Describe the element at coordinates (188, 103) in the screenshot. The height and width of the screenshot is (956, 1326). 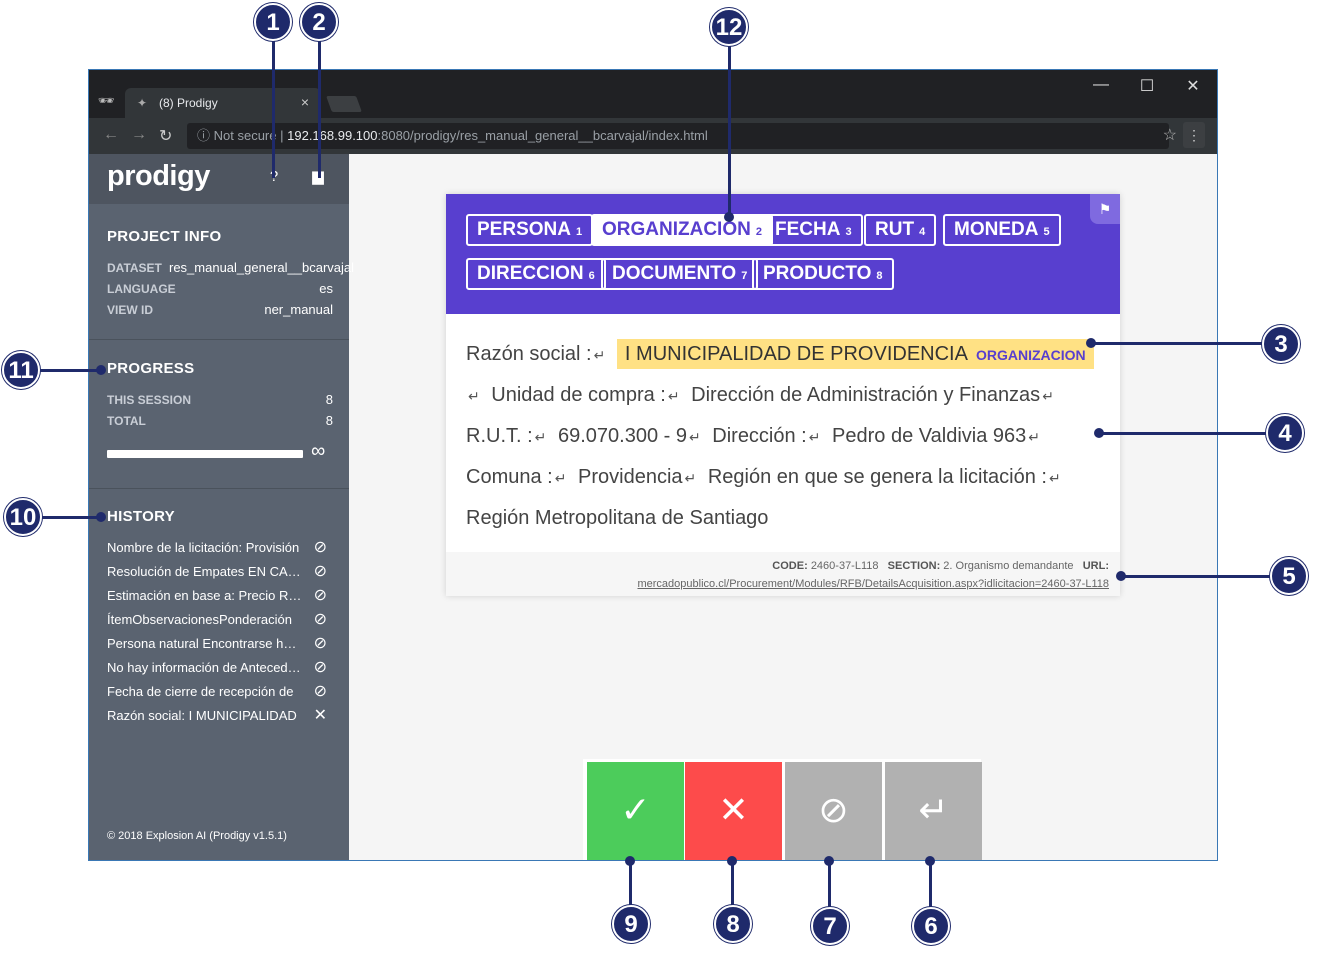
I see `tab-title: (8) Prodigy` at that location.